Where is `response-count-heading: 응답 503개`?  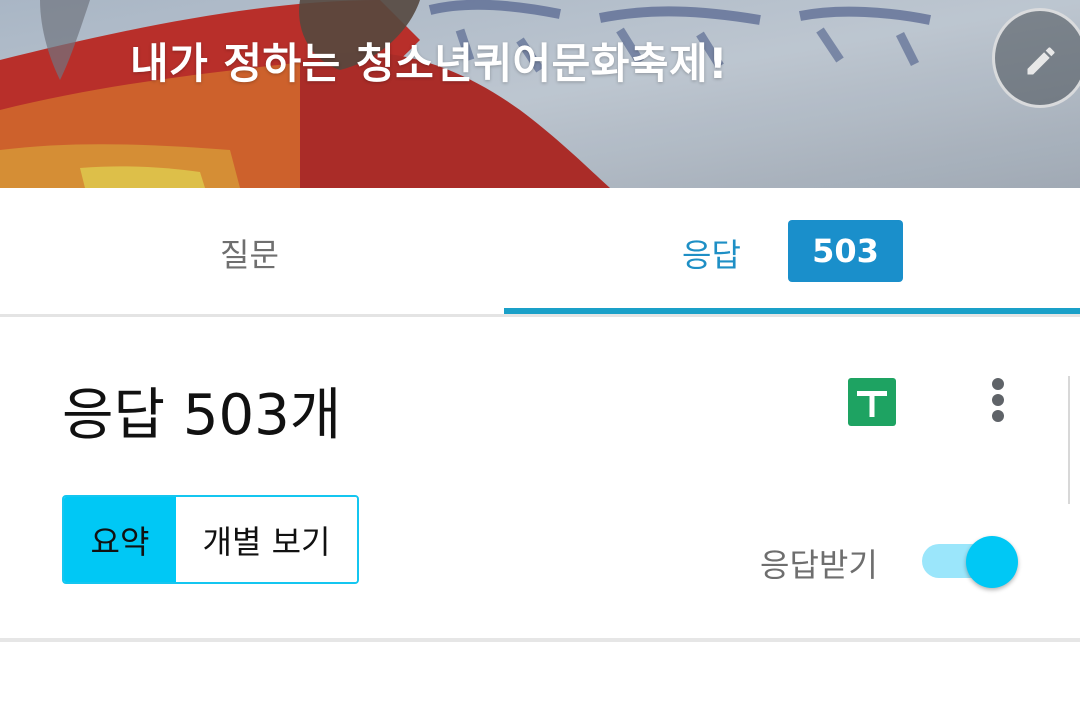
response-count-heading: 응답 503개 is located at coordinates (202, 415).